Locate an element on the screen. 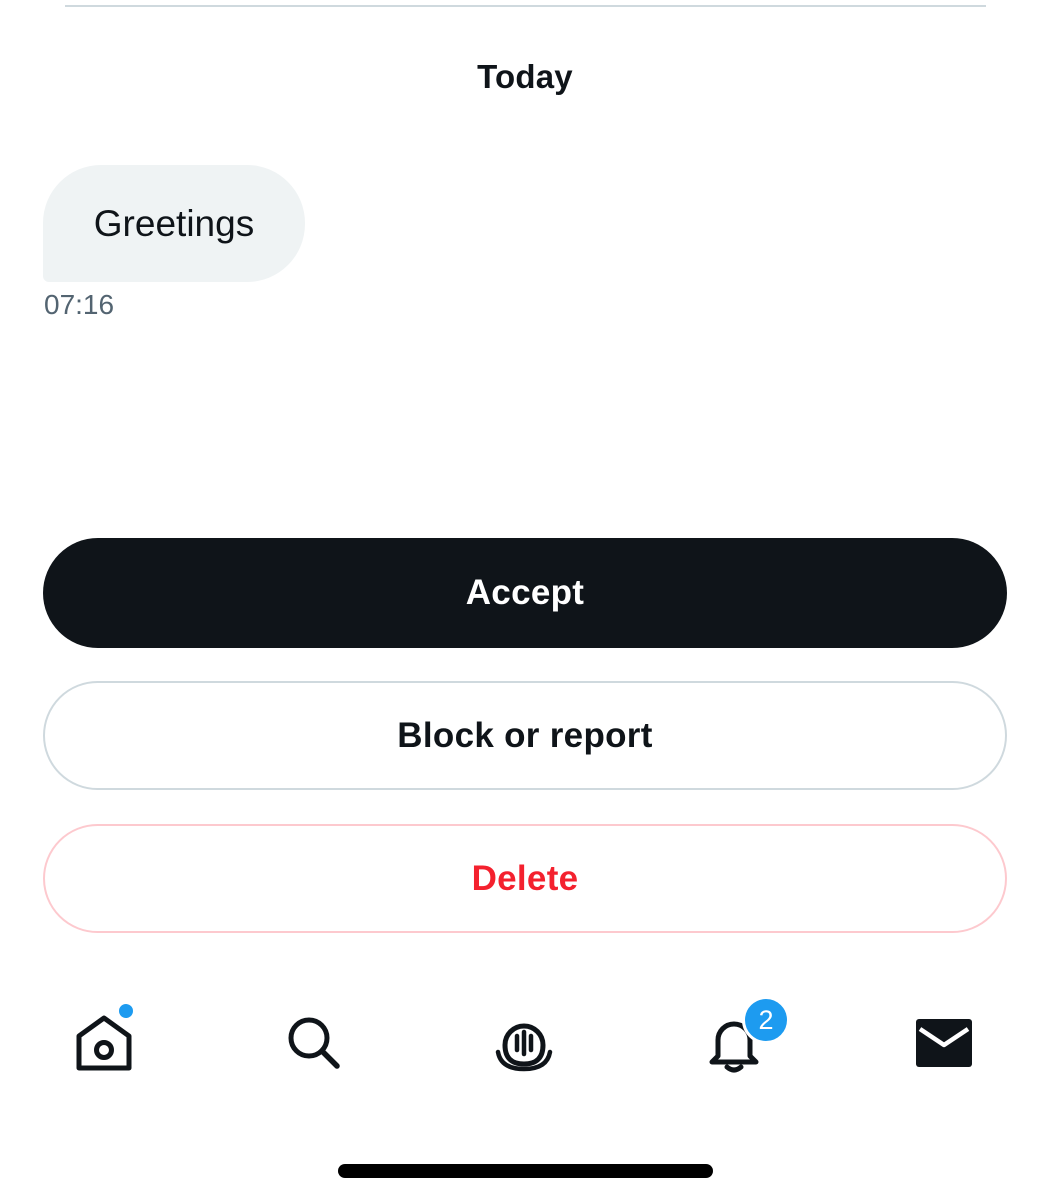  message-text: Greetings is located at coordinates (174, 223).